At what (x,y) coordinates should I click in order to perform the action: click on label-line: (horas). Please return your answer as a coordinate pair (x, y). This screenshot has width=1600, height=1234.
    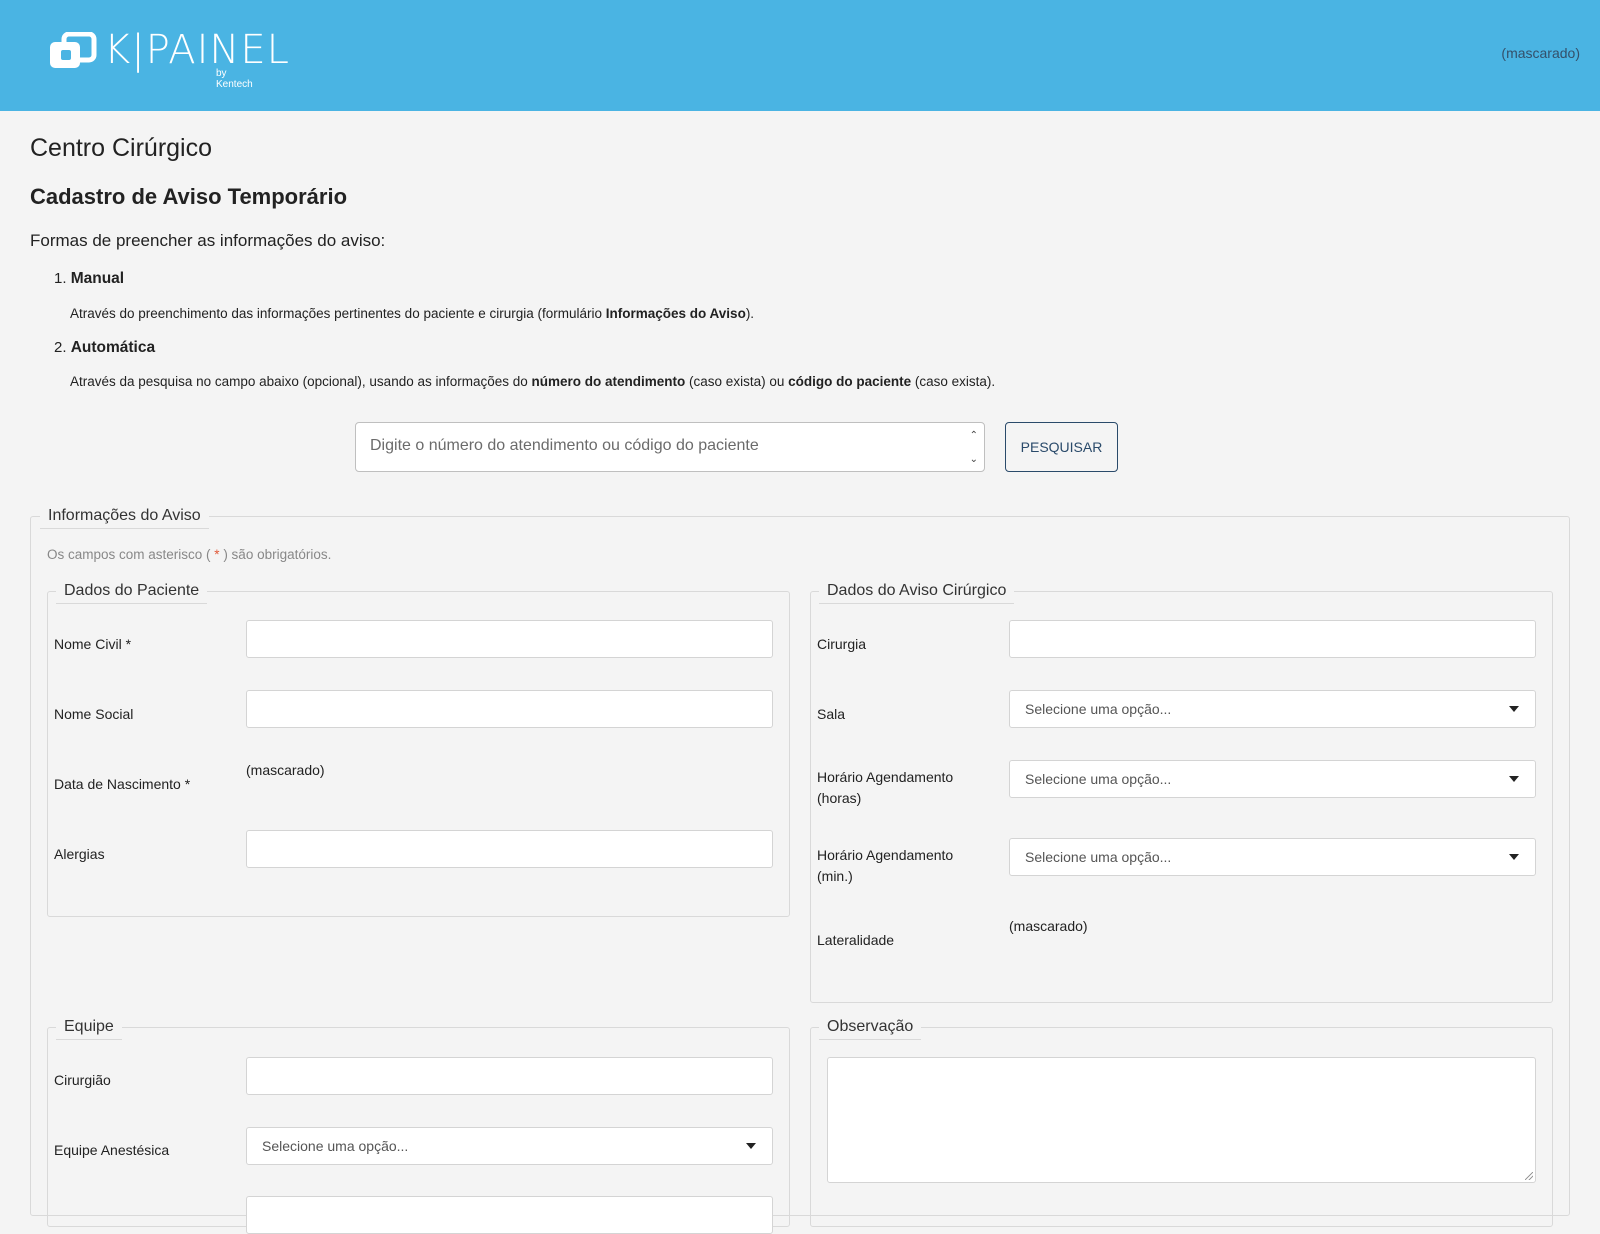
    Looking at the image, I should click on (839, 798).